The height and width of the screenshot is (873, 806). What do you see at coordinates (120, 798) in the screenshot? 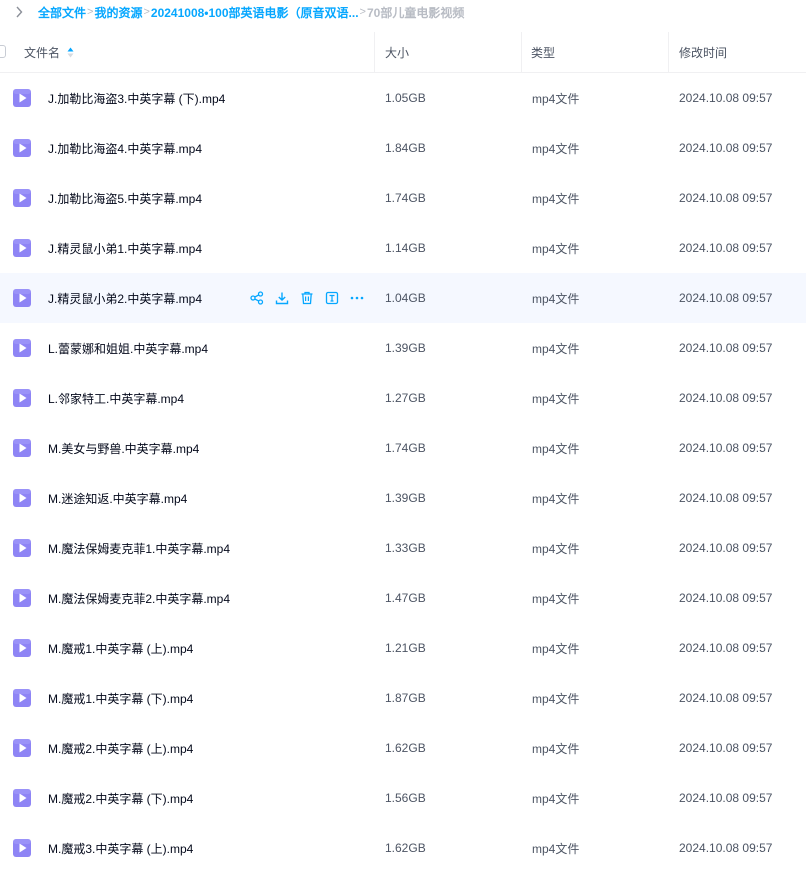
I see `file-name: M.魔戒2.中英字幕 (下).mp4` at bounding box center [120, 798].